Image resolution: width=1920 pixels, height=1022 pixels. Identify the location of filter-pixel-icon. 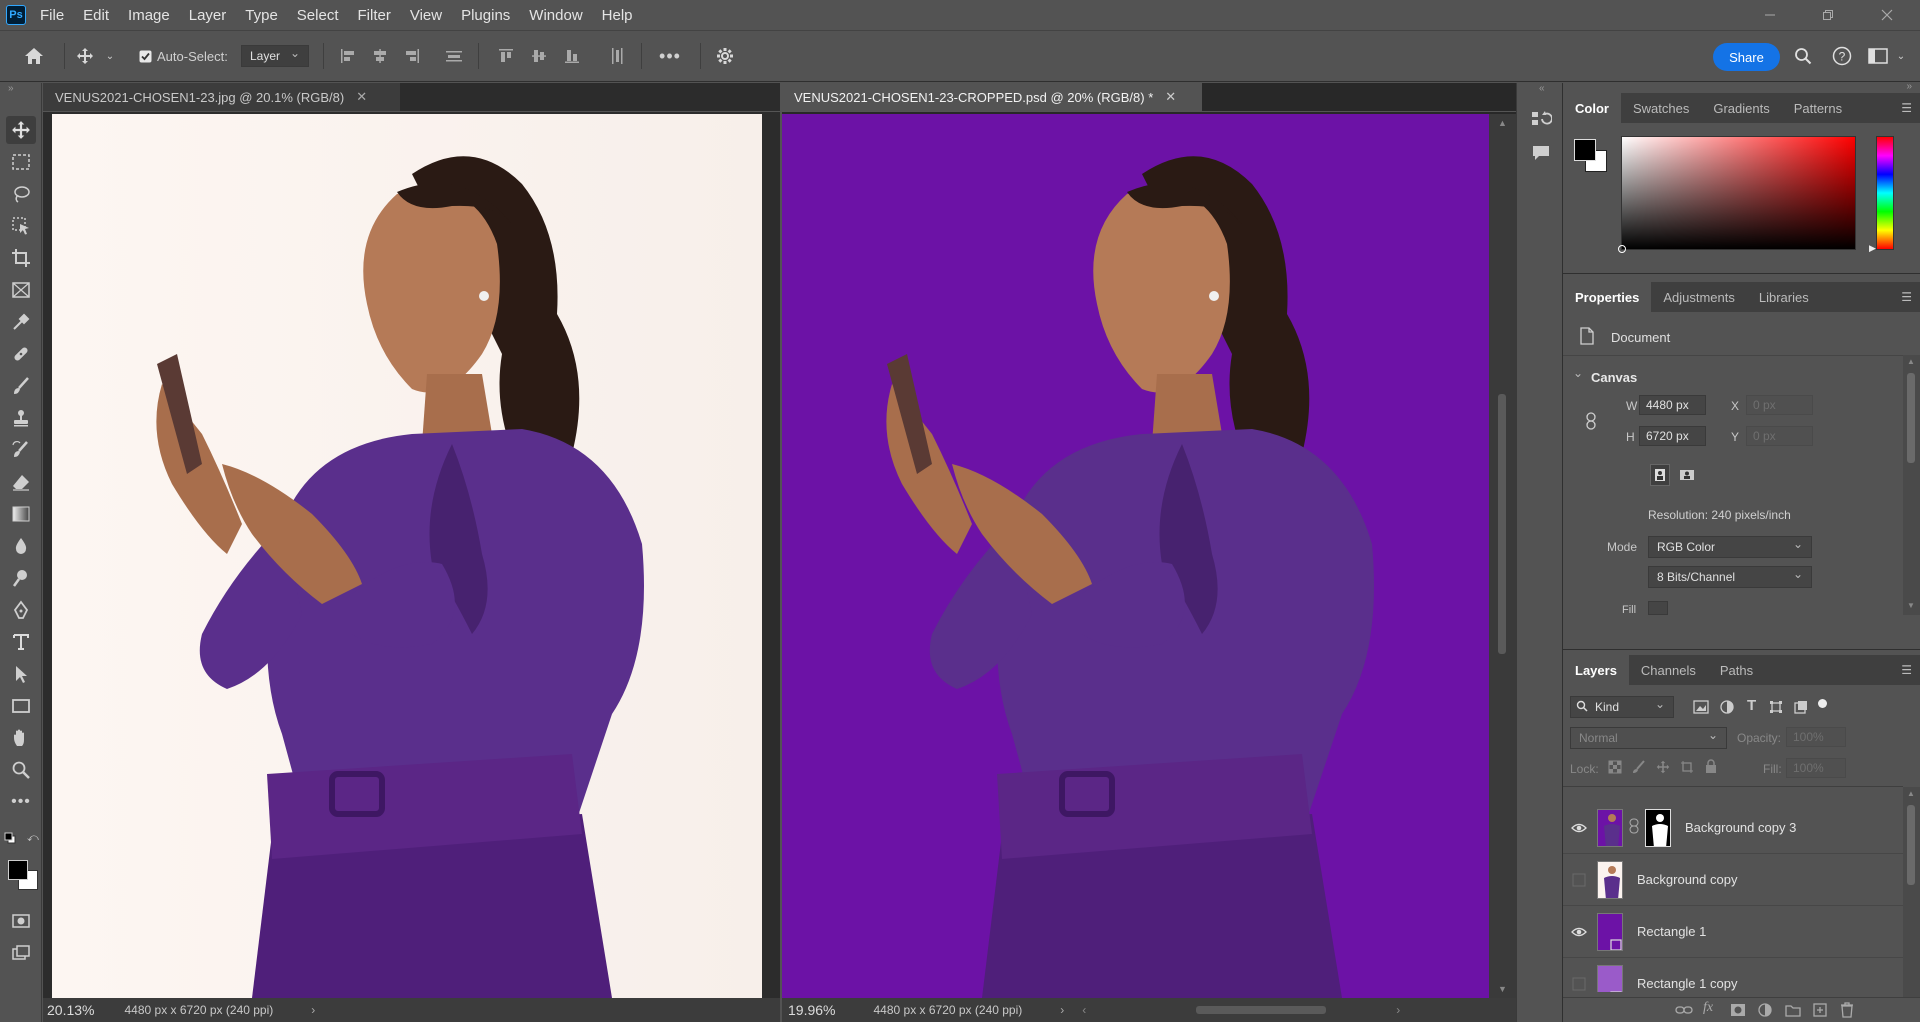
(1701, 708).